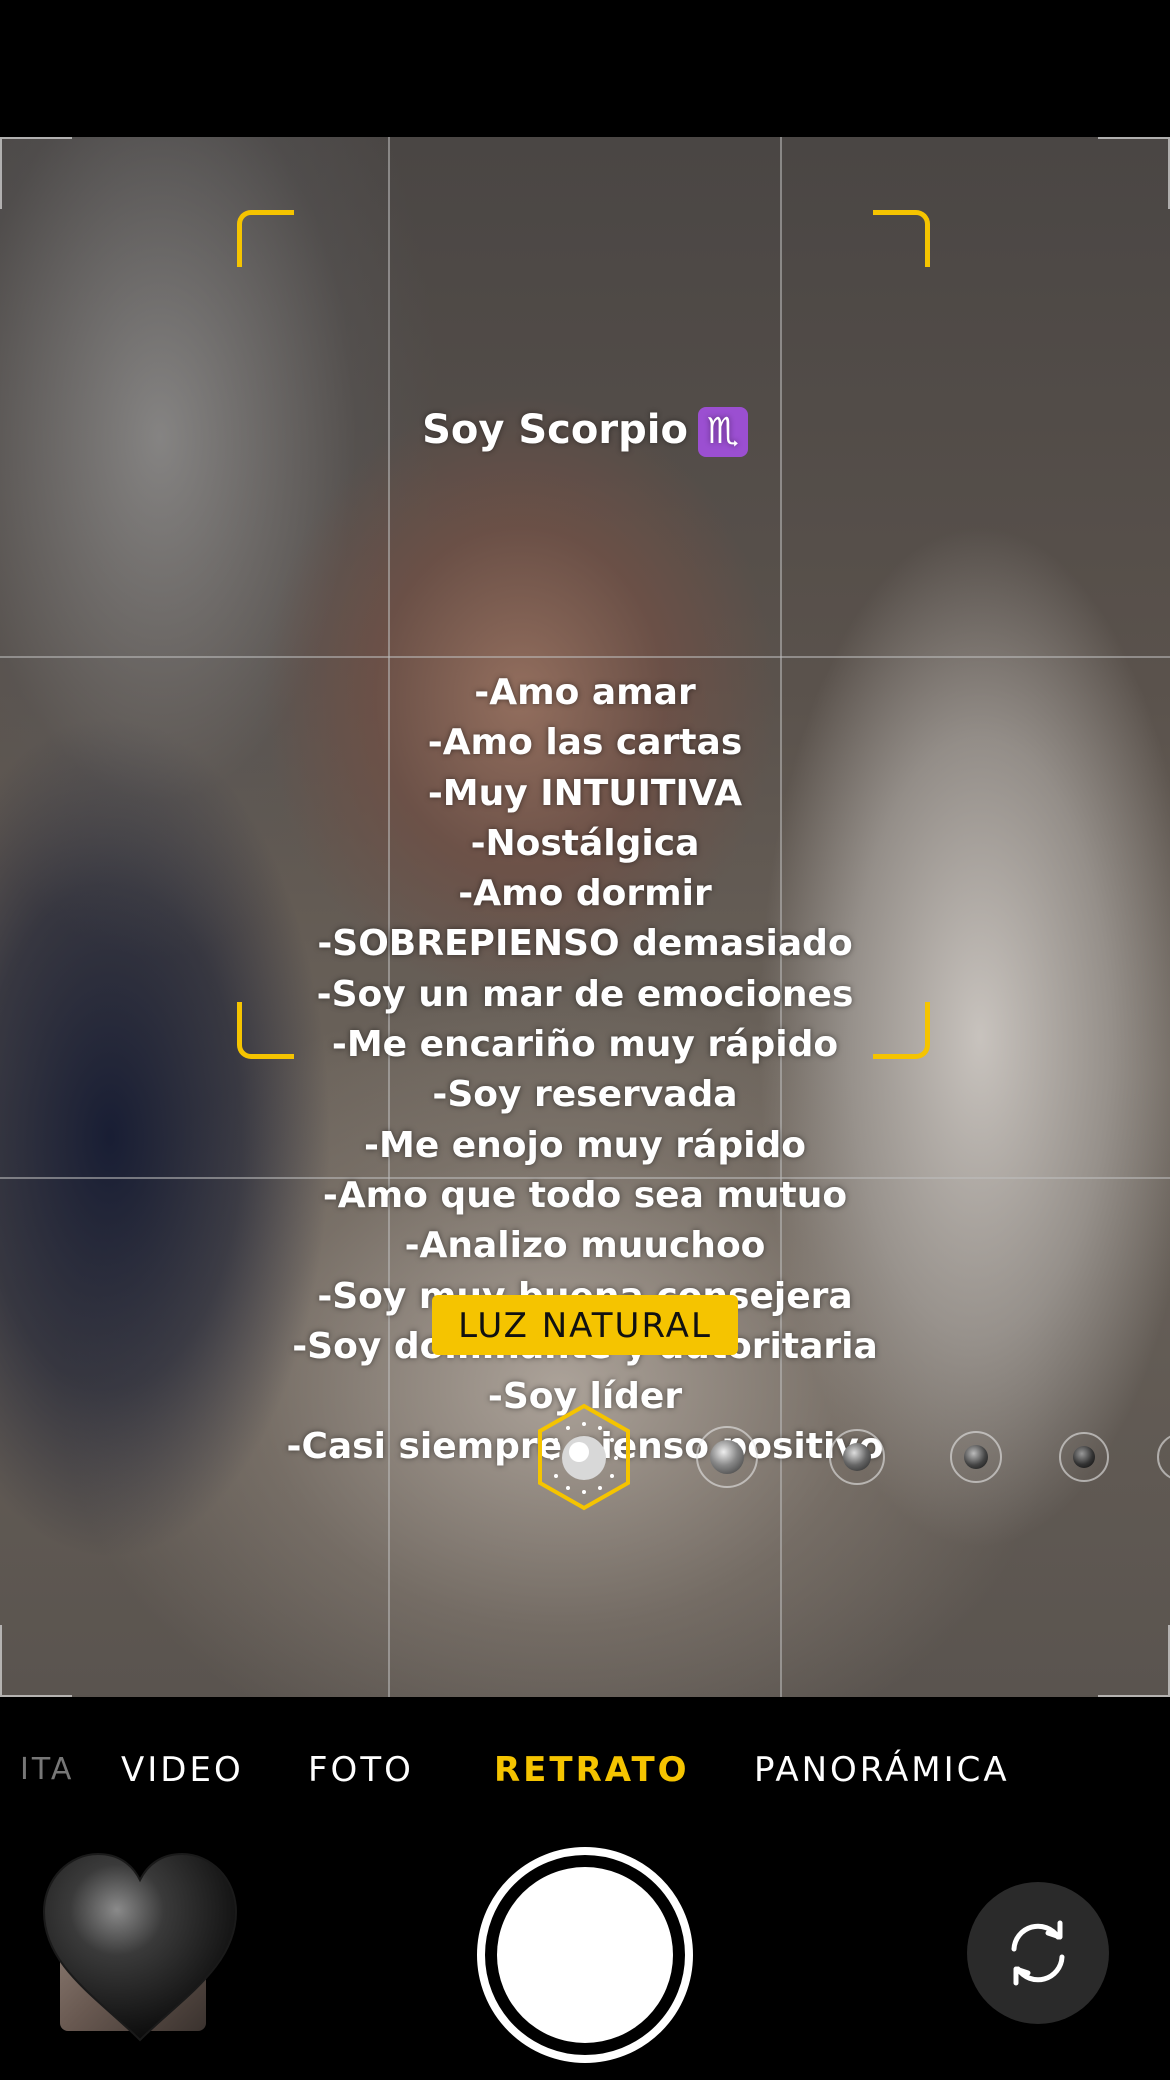  I want to click on mode-panoramic: PANORÁMICA, so click(882, 1770).